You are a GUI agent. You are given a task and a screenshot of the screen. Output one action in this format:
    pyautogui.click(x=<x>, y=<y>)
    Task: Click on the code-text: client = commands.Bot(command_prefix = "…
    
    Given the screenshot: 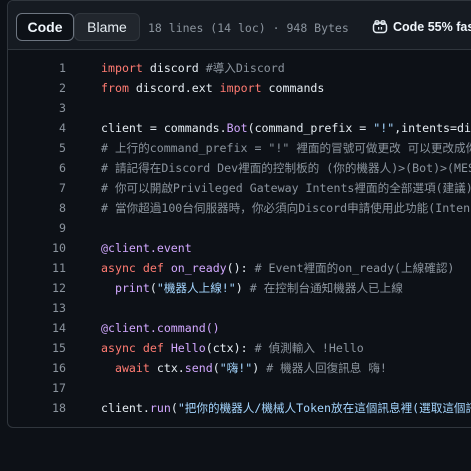 What is the action you would take?
    pyautogui.click(x=286, y=128)
    